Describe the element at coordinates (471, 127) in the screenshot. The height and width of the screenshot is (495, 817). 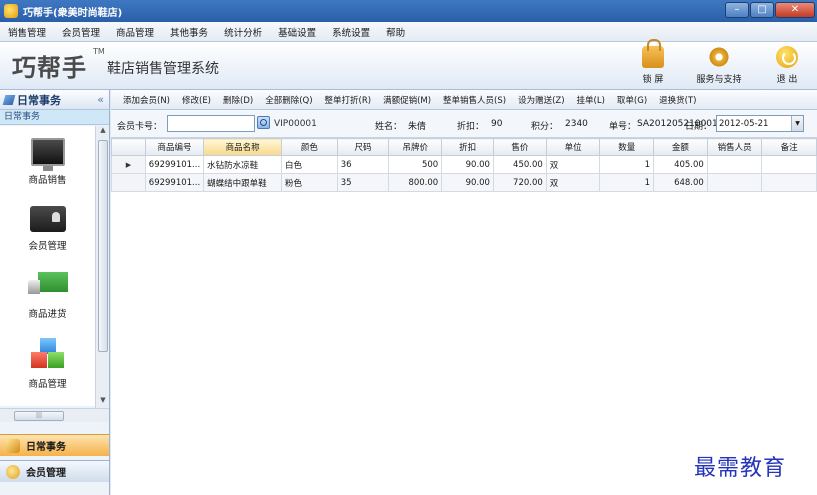
I see `discount-label: 折扣：` at that location.